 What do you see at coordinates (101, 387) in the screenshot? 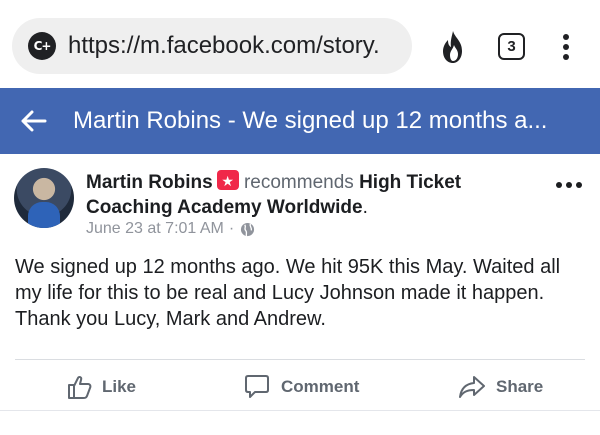
I see `like-button: Like` at bounding box center [101, 387].